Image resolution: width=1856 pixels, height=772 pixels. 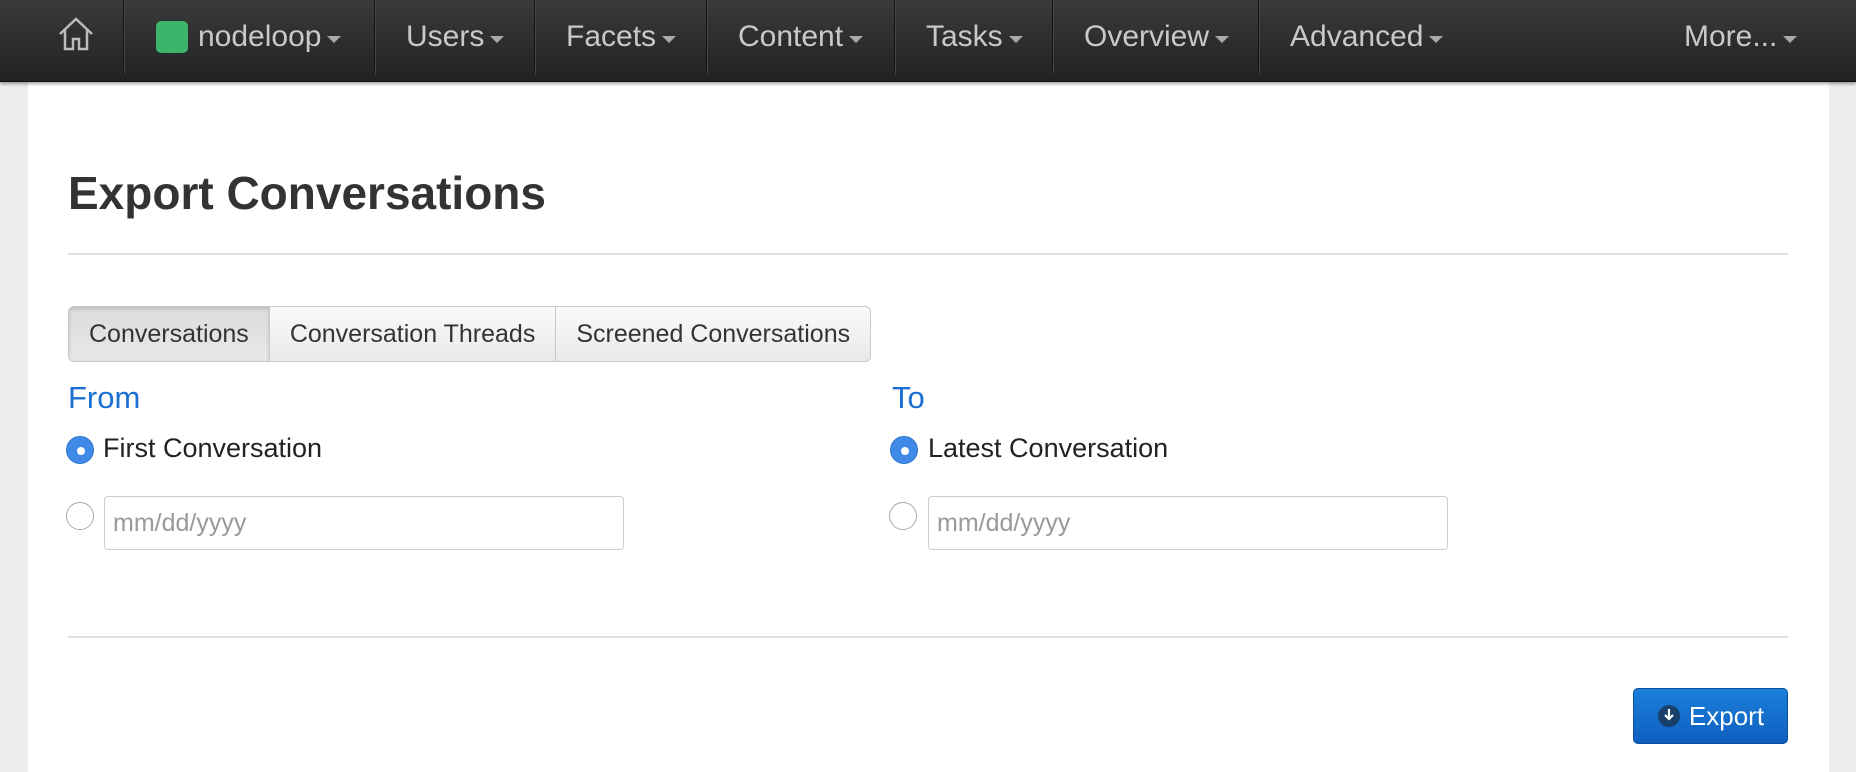 I want to click on from-first-conversation-label: First Conversation, so click(x=213, y=448).